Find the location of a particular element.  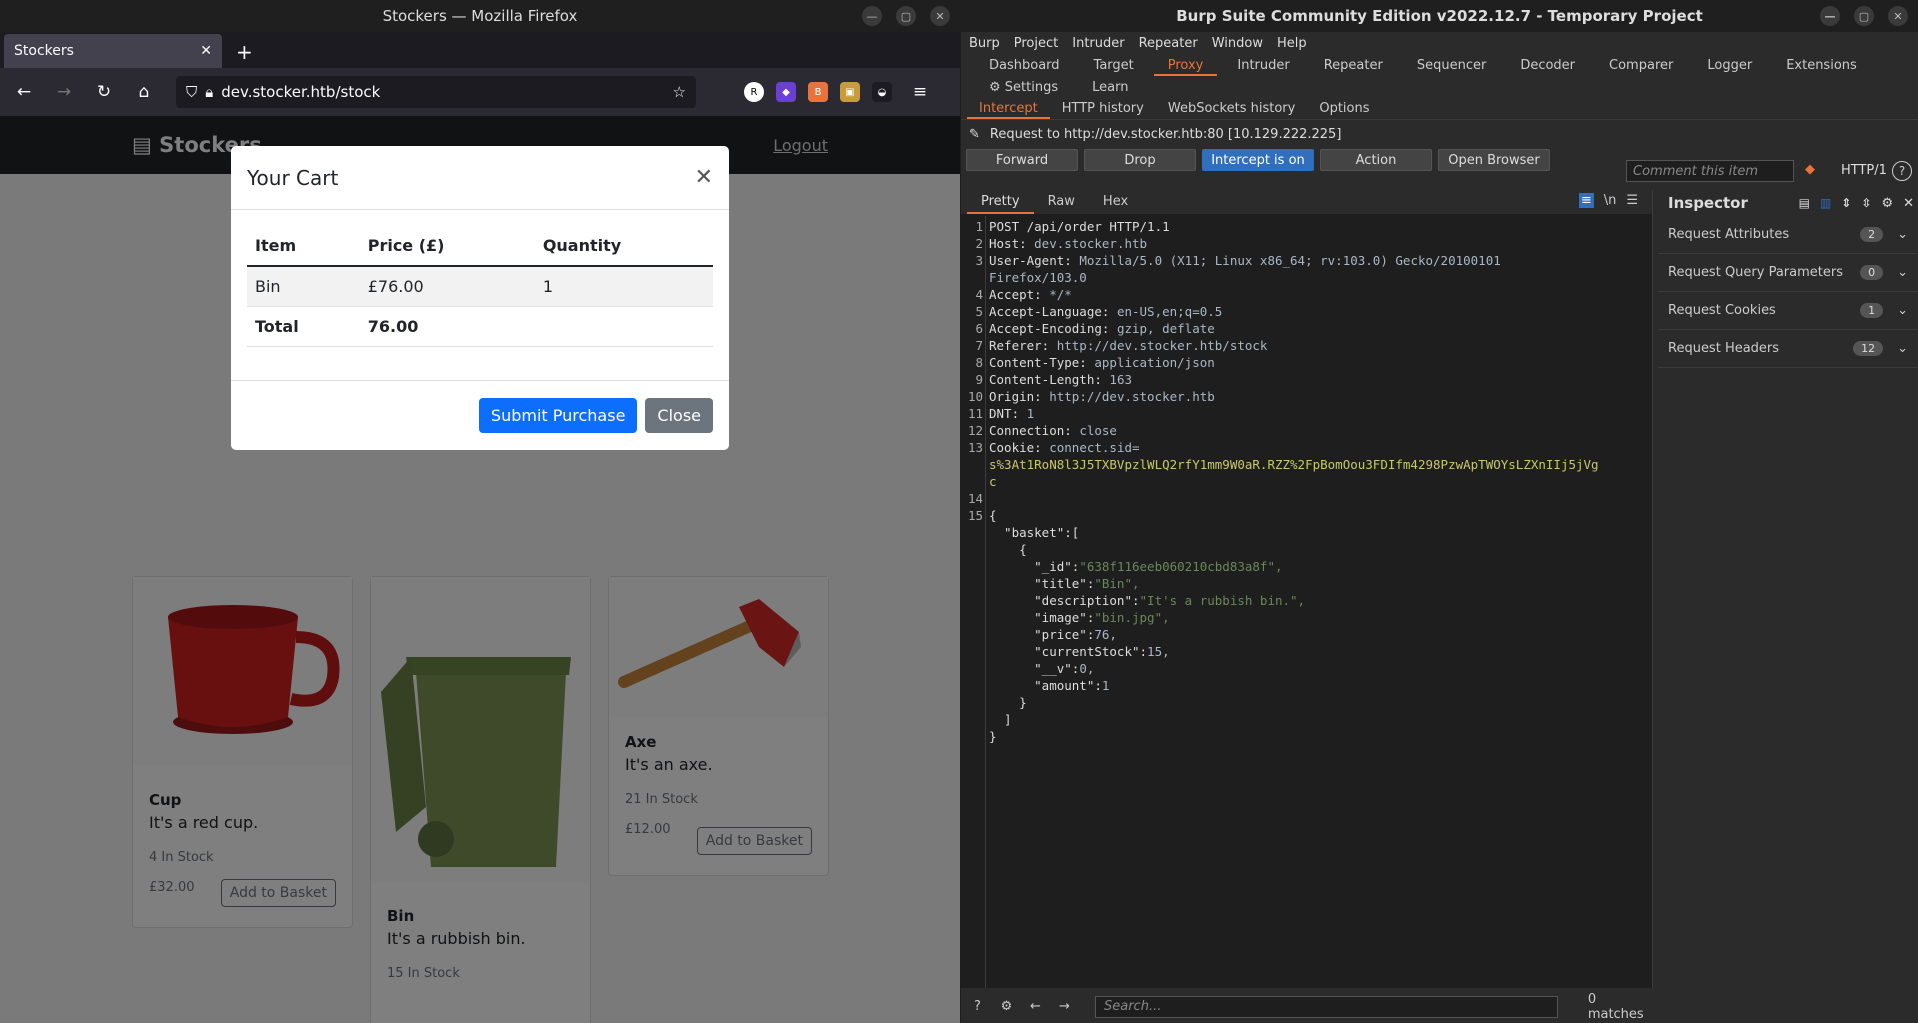

bookmark-star-icon: ☆ is located at coordinates (679, 92).